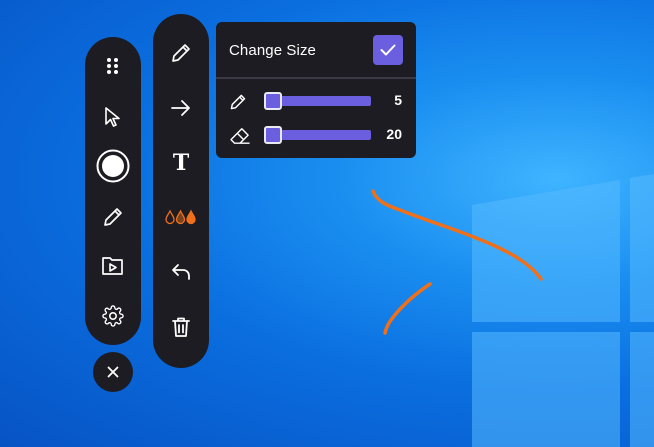 Image resolution: width=654 pixels, height=447 pixels. I want to click on recordings-folder-button, so click(113, 266).